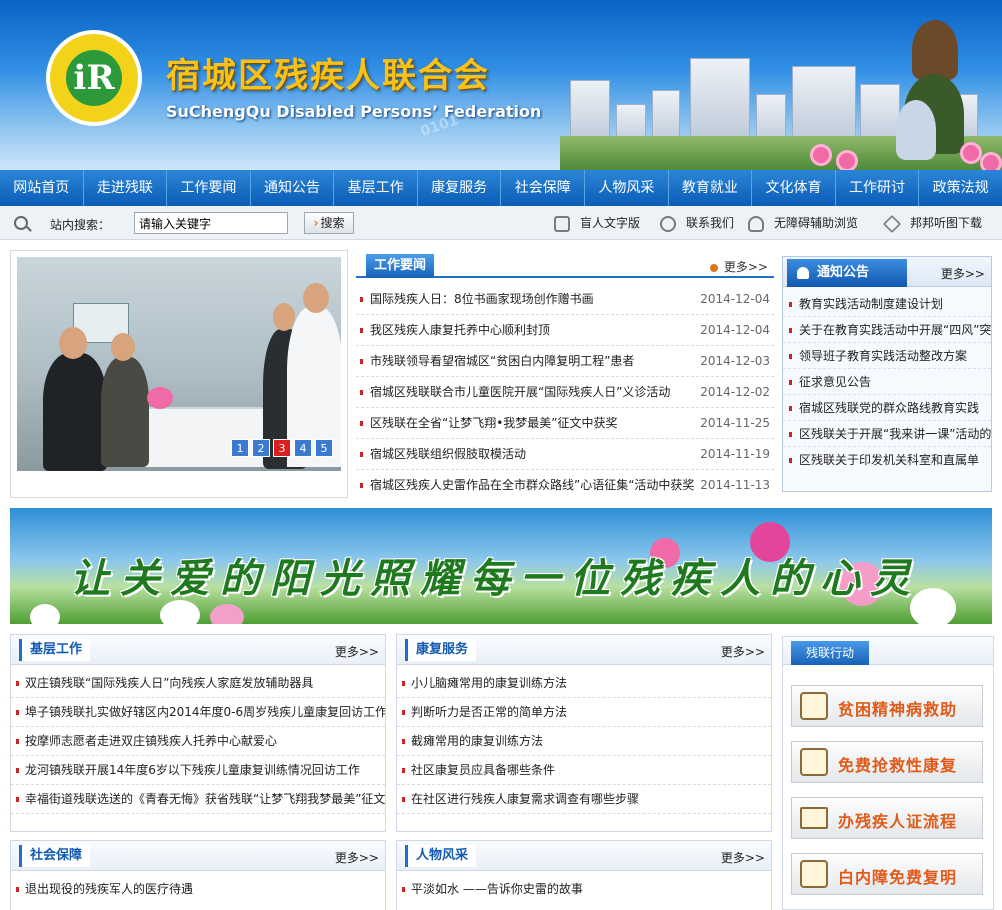  I want to click on contact-us-link: 联系我们, so click(697, 224).